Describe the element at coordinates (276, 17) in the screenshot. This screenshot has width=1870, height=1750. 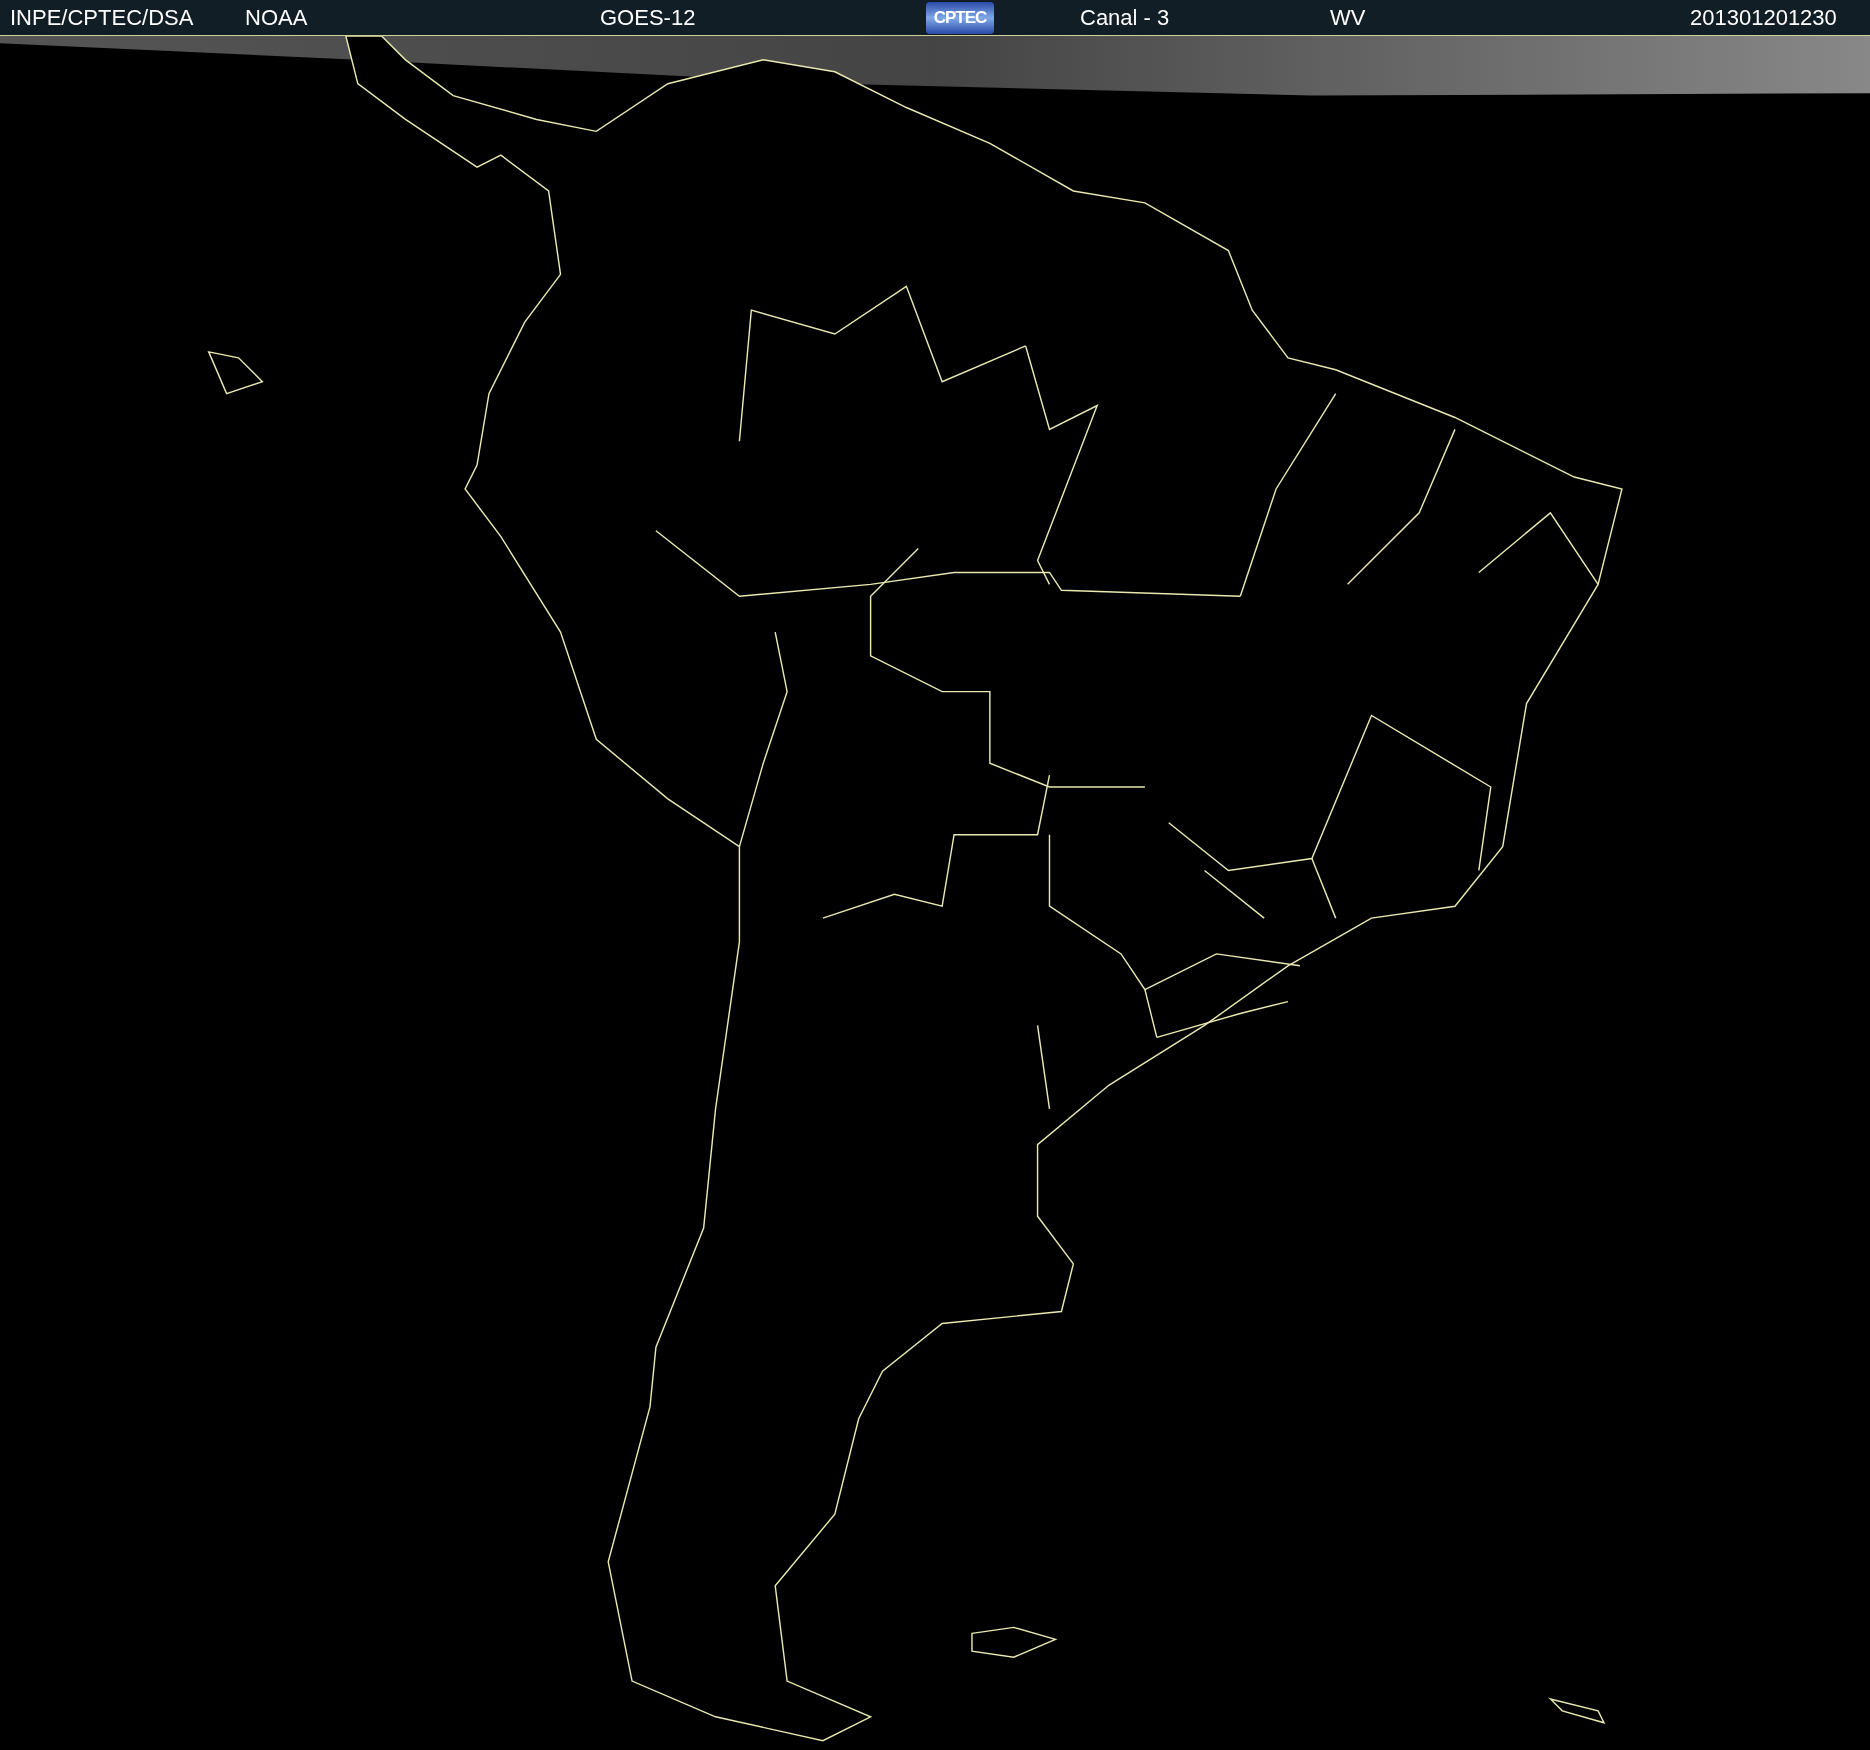
I see `header-label: NOAA` at that location.